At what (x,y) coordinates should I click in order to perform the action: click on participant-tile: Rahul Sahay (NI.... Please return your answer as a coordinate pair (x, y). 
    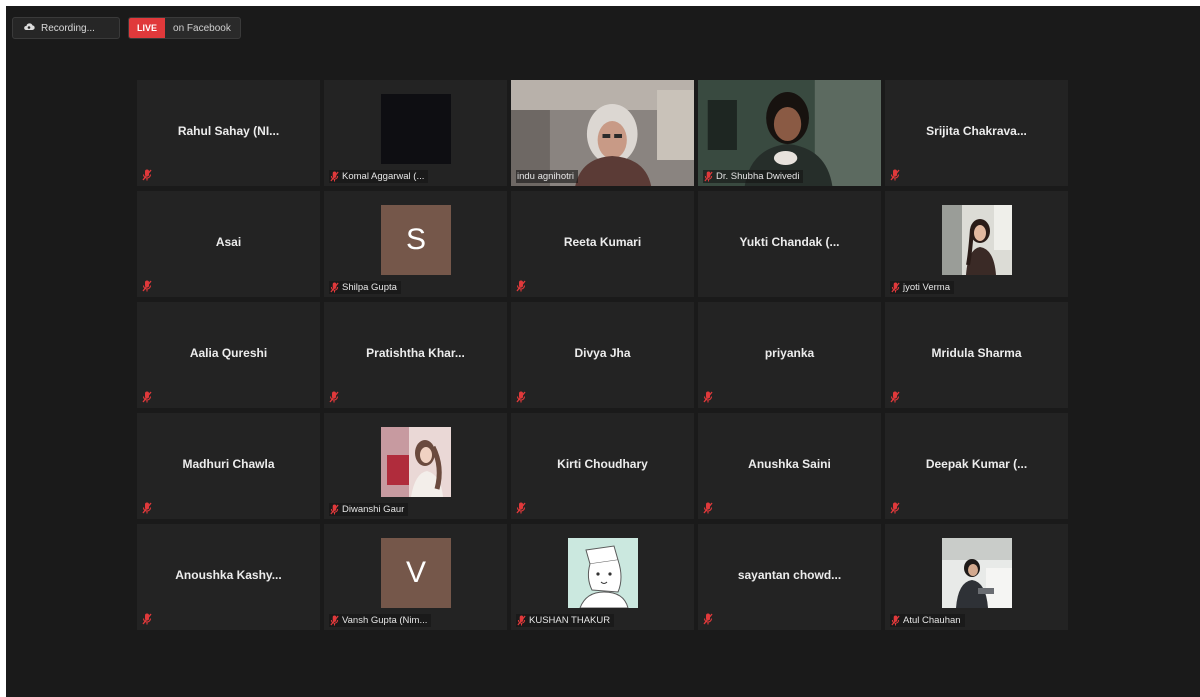
    Looking at the image, I should click on (228, 133).